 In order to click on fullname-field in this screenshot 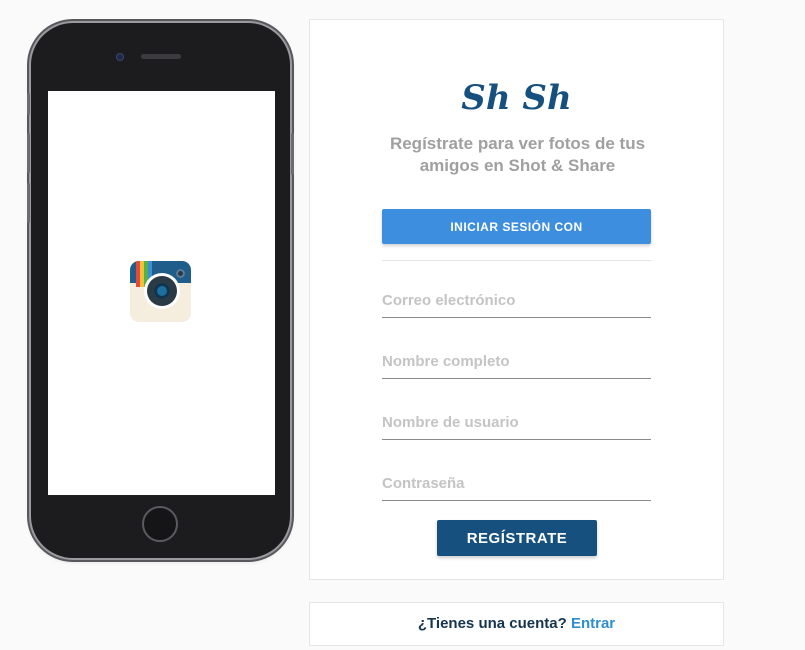, I will do `click(516, 362)`.